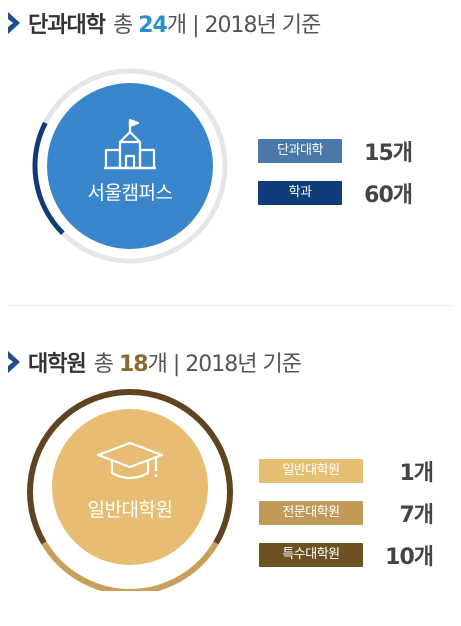  What do you see at coordinates (216, 25) in the screenshot?
I see `colleges-total: 총 24개 | 2018년 기준` at bounding box center [216, 25].